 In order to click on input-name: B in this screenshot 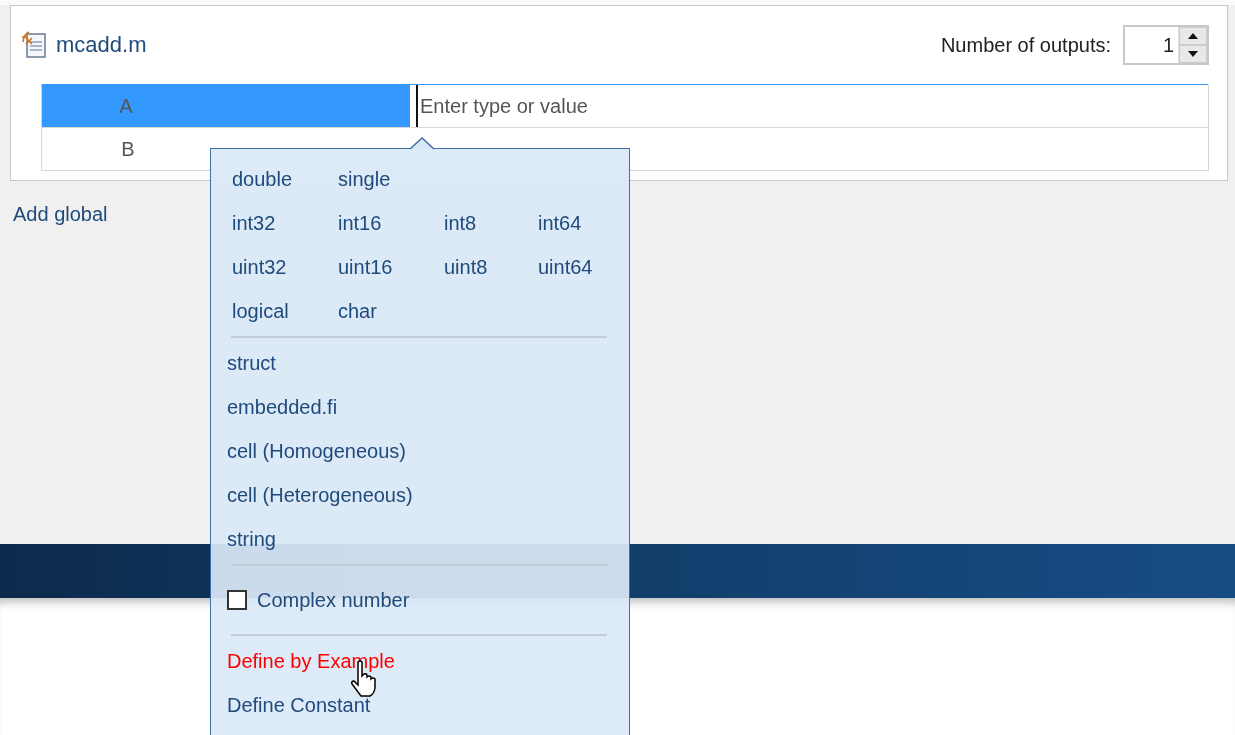, I will do `click(128, 149)`.